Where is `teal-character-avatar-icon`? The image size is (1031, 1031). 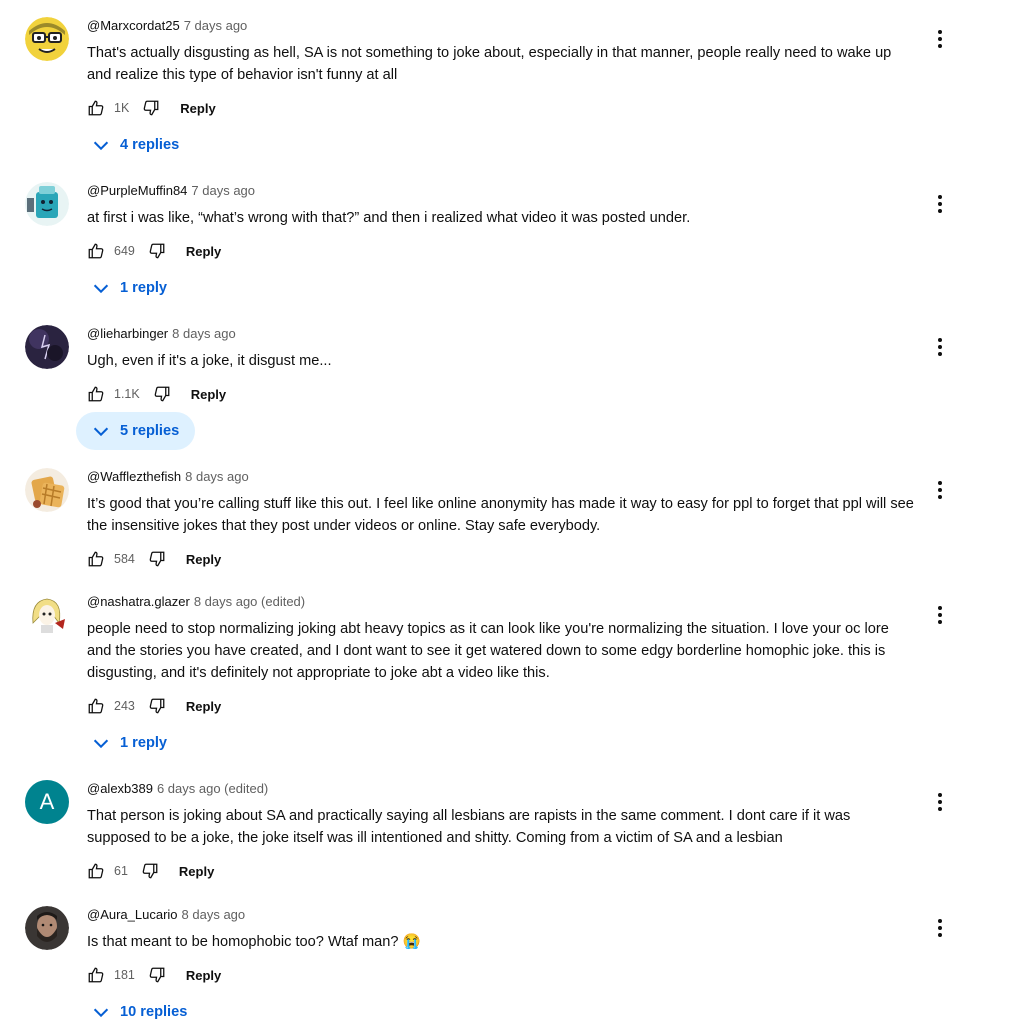 teal-character-avatar-icon is located at coordinates (47, 204).